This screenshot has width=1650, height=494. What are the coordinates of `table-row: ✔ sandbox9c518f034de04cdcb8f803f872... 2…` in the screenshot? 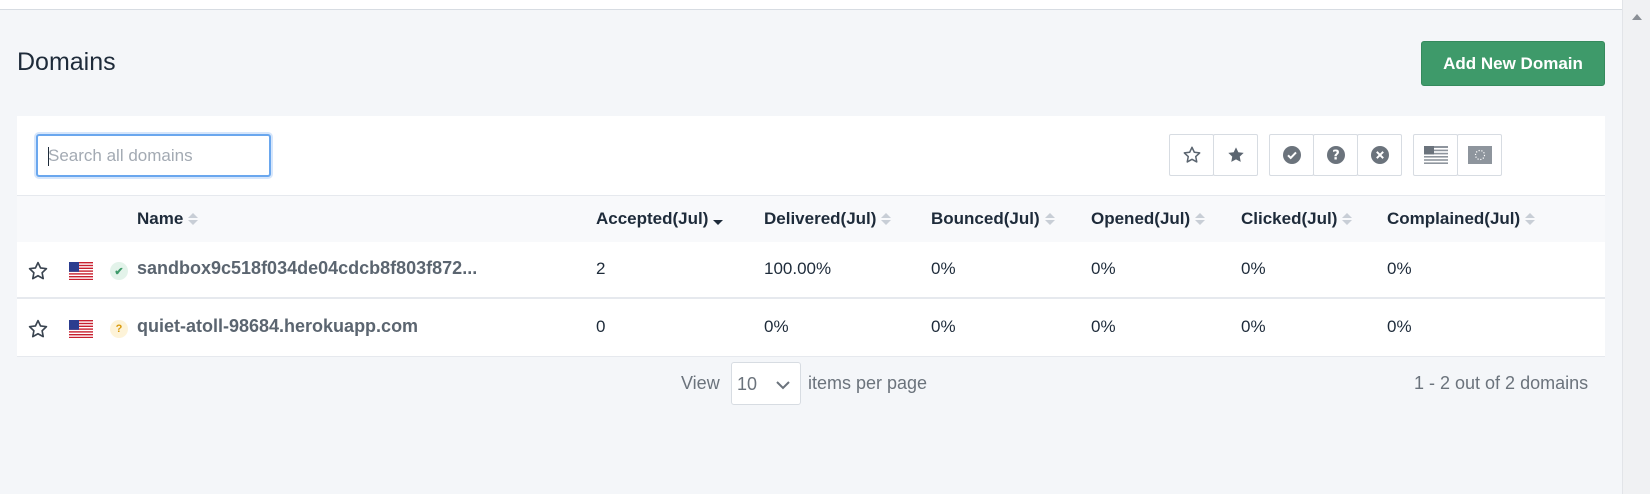 It's located at (811, 270).